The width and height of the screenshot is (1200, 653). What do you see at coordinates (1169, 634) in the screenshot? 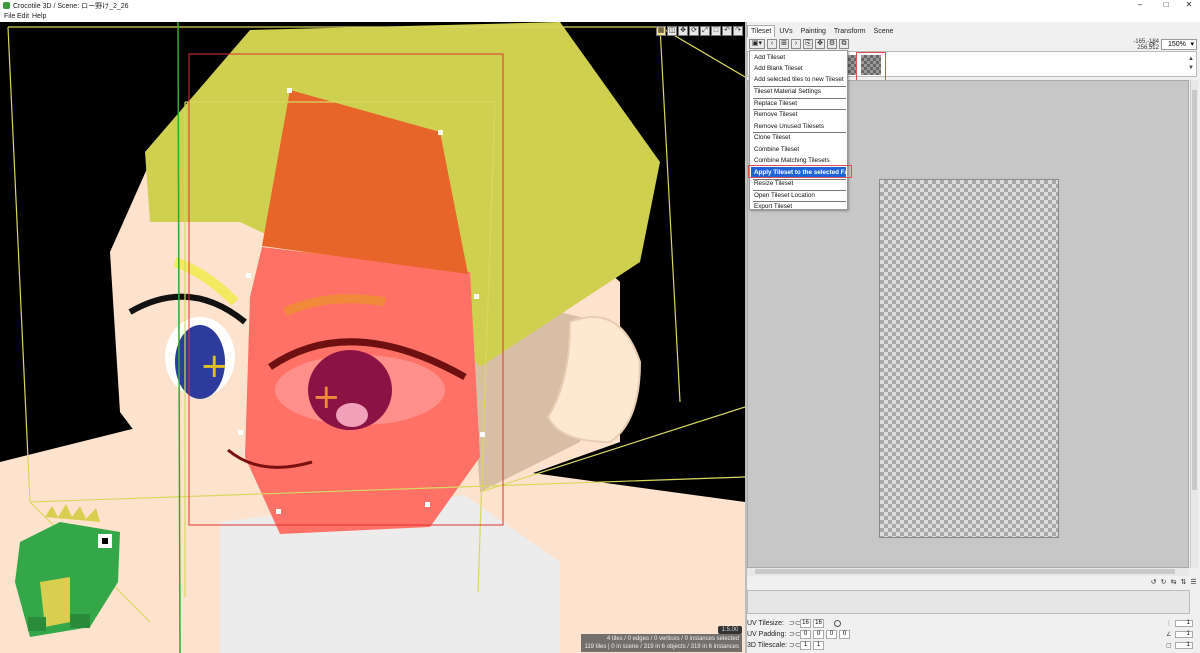
I see `angle-icon: ∠` at bounding box center [1169, 634].